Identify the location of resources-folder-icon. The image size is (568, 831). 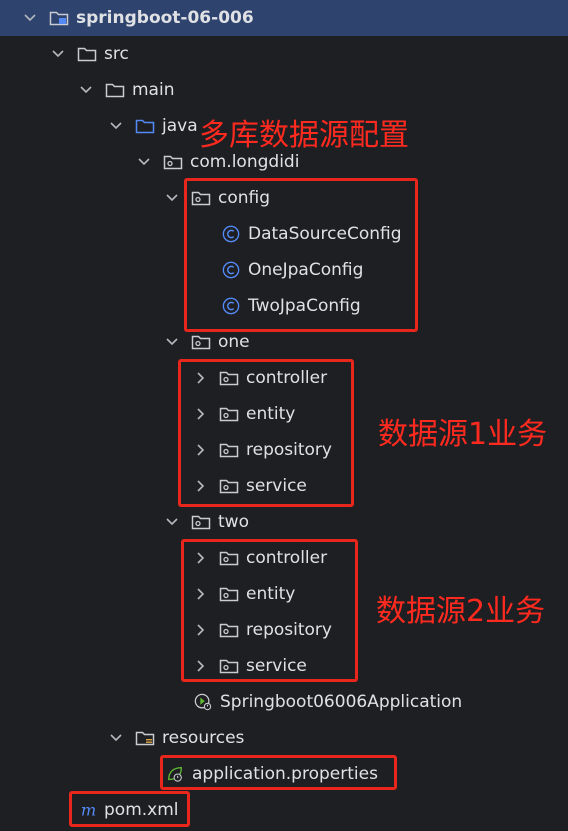
(145, 738).